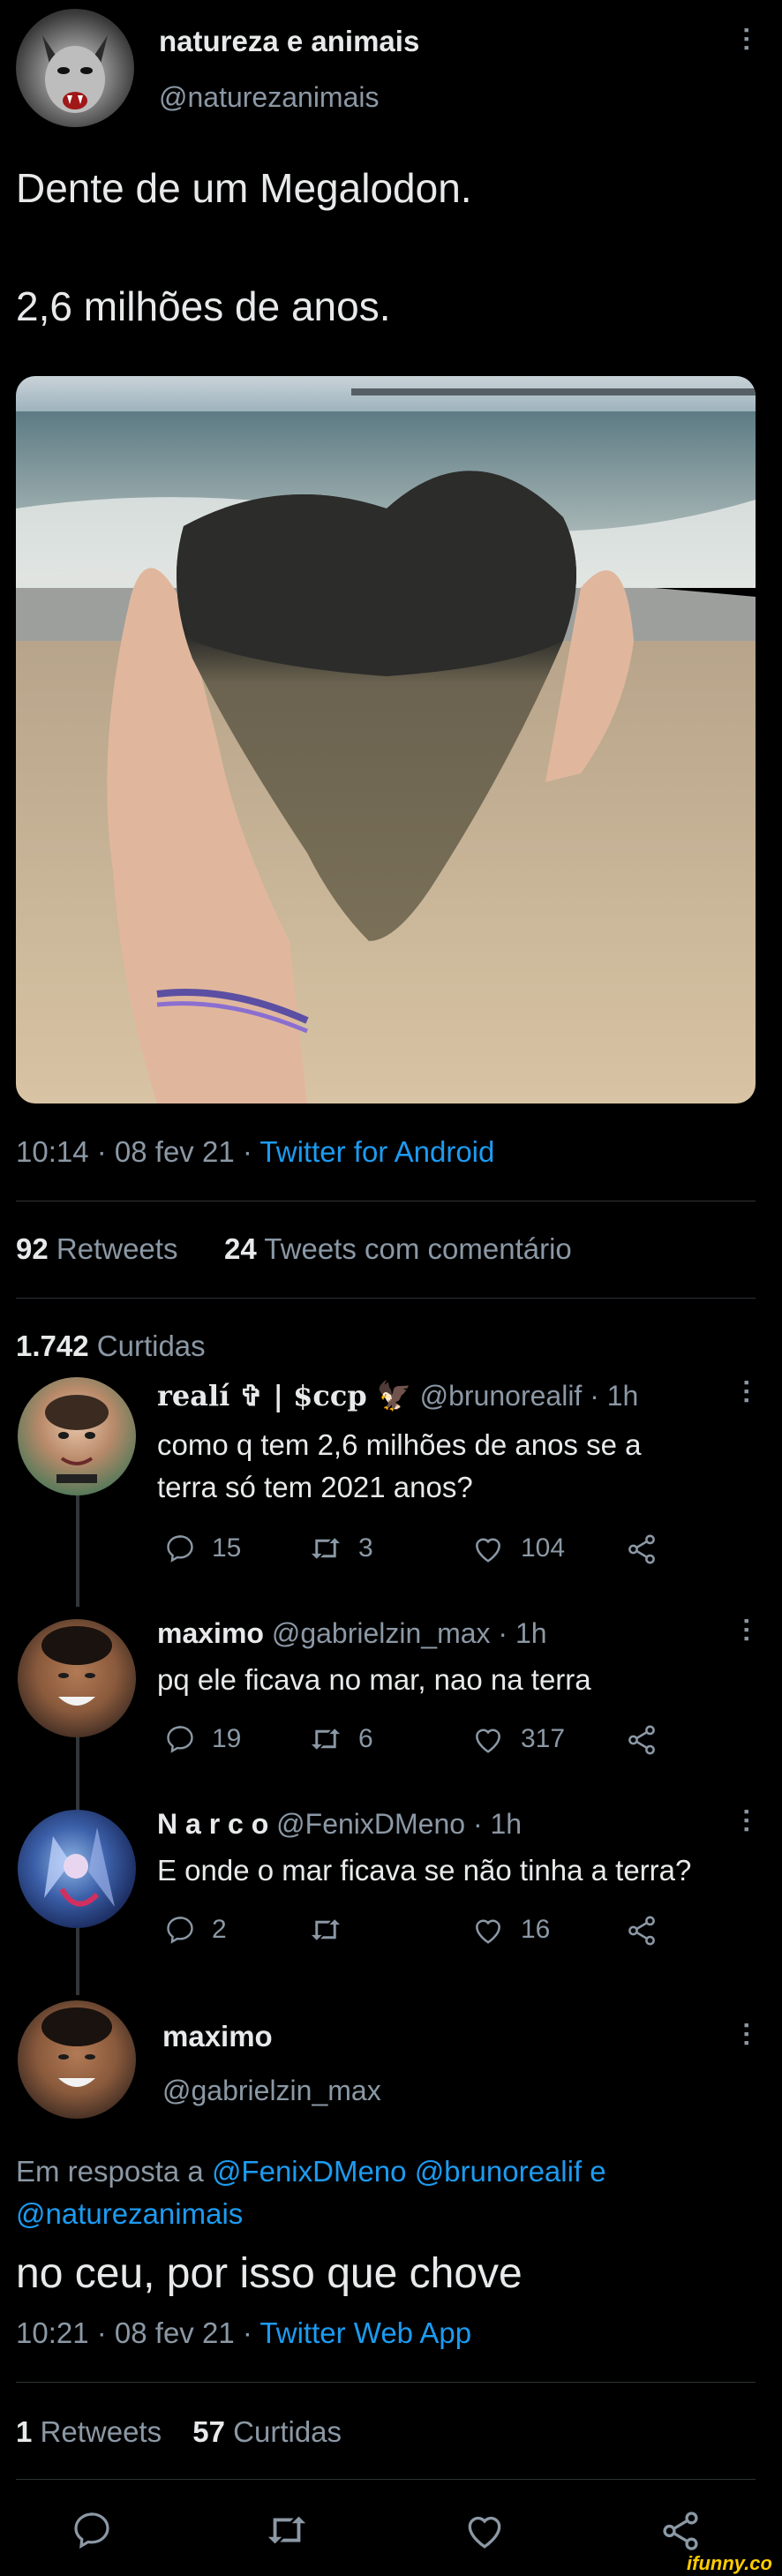 The width and height of the screenshot is (782, 2576). I want to click on tweet-text-line2: 2,6 milhões de anos., so click(203, 306).